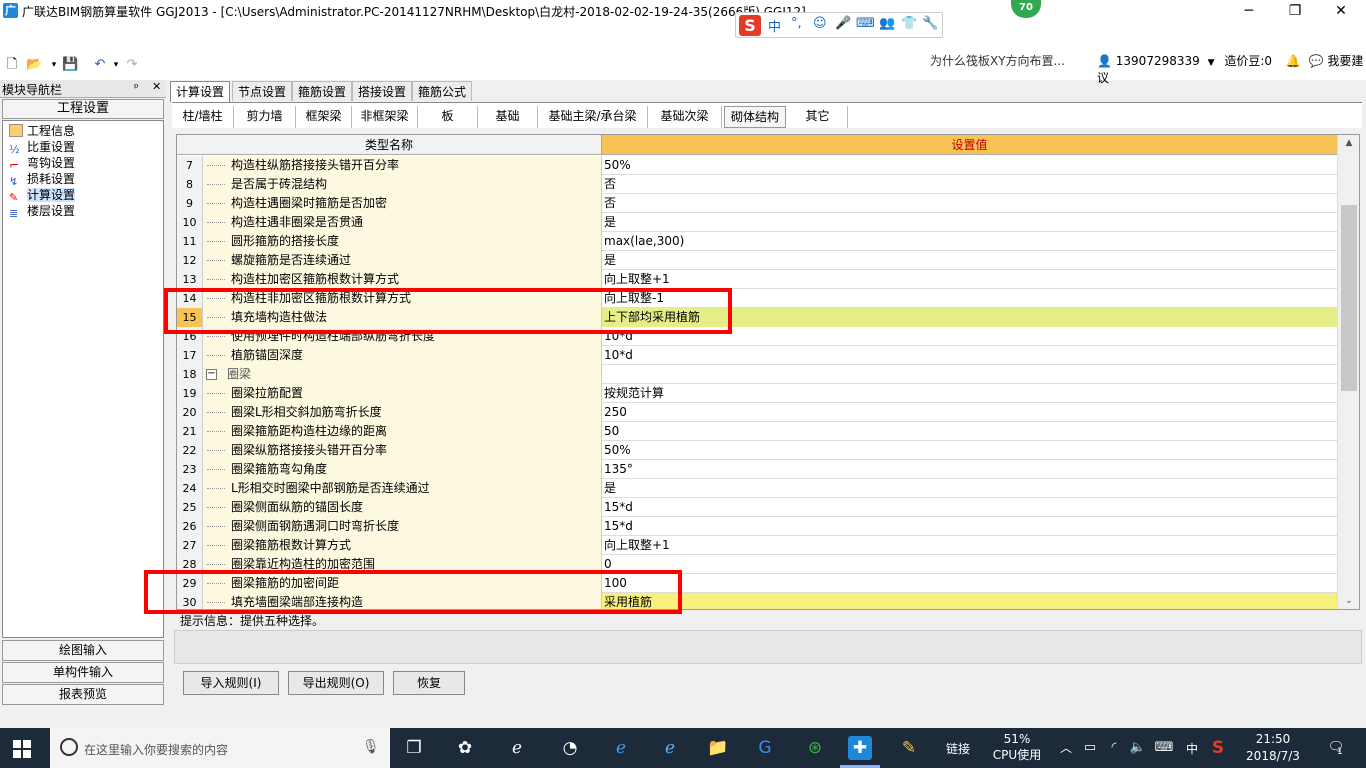 This screenshot has width=1366, height=768. Describe the element at coordinates (958, 748) in the screenshot. I see `taskbar-link: 链接` at that location.